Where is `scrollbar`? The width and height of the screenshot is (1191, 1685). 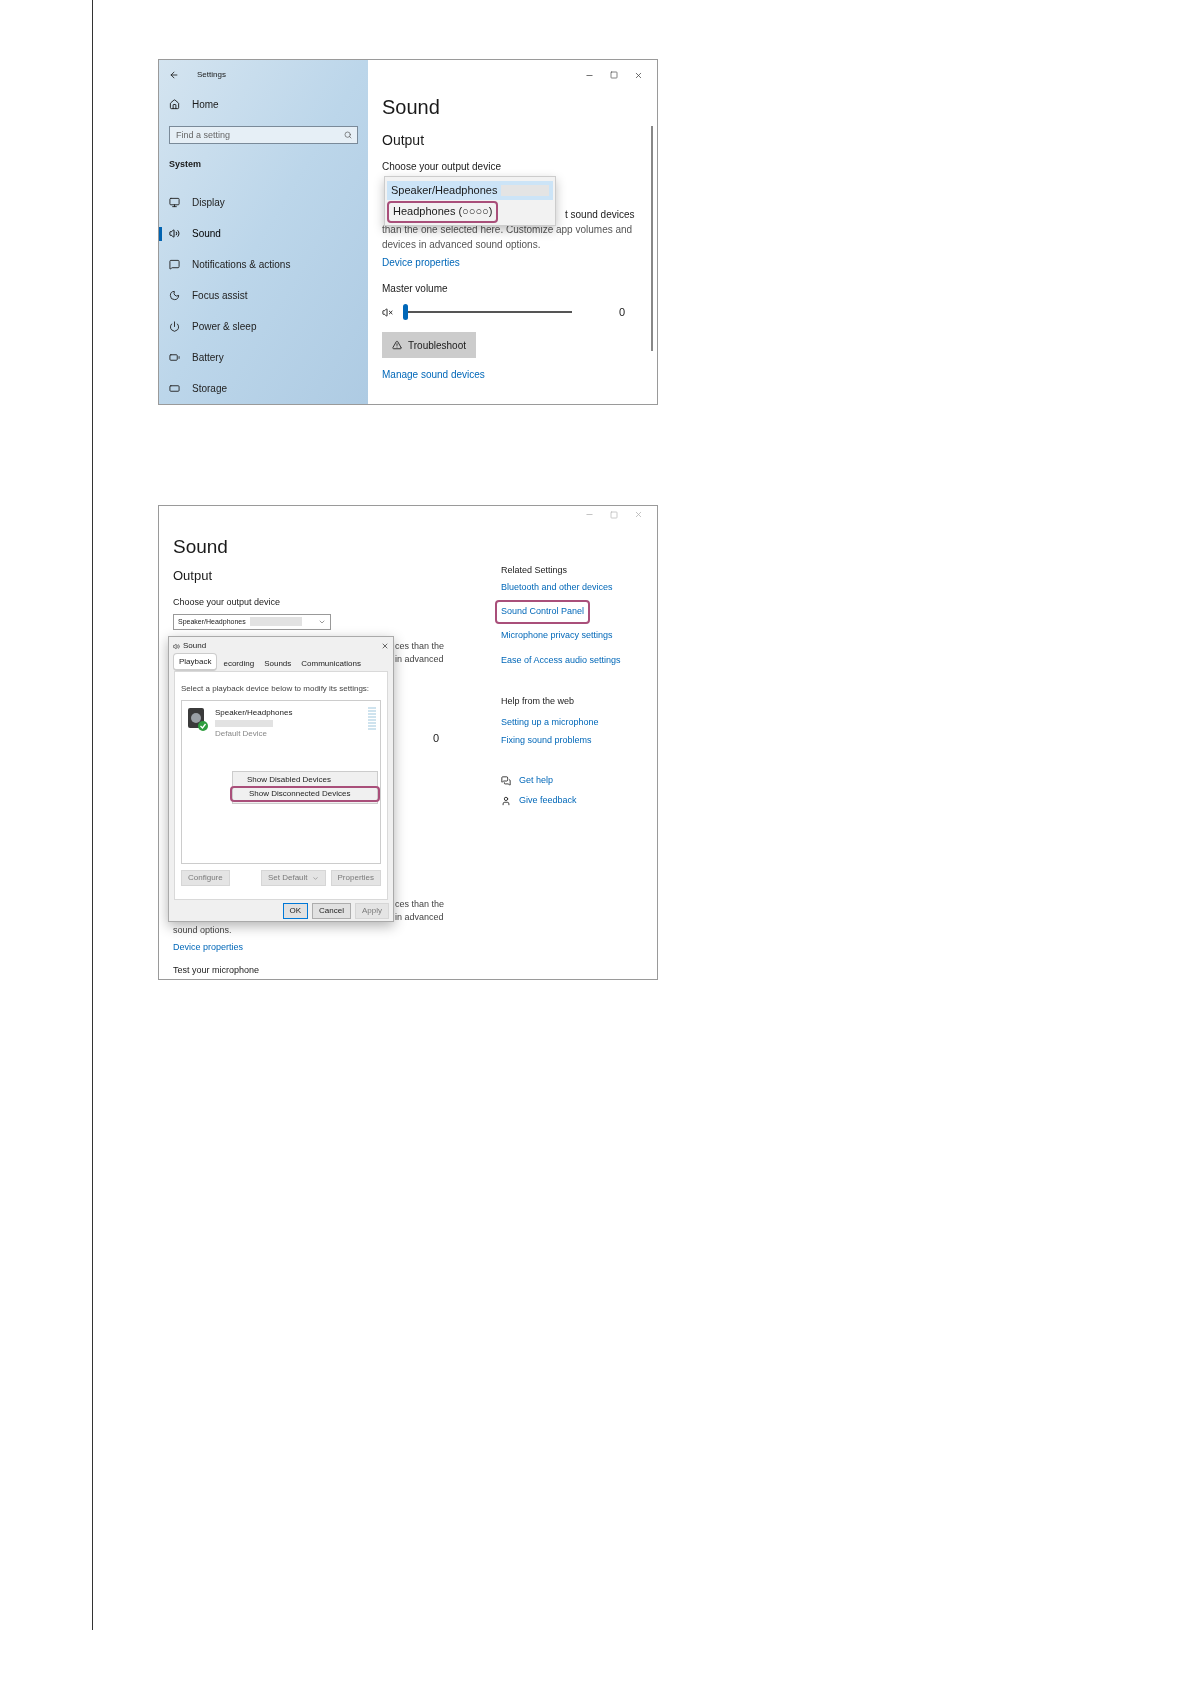
scrollbar is located at coordinates (652, 238).